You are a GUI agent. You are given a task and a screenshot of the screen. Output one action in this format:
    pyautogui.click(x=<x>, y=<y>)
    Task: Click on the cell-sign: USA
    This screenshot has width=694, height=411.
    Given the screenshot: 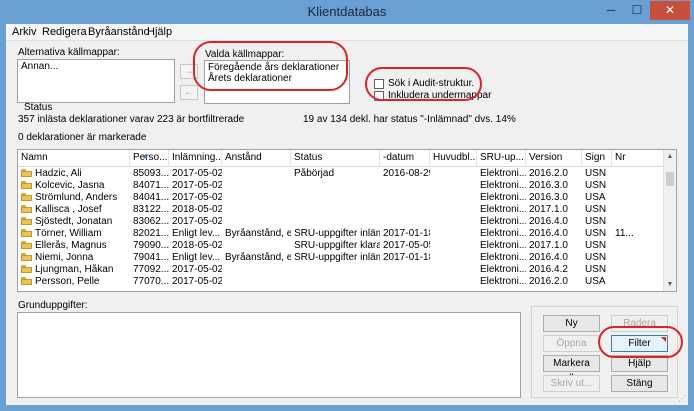 What is the action you would take?
    pyautogui.click(x=595, y=281)
    